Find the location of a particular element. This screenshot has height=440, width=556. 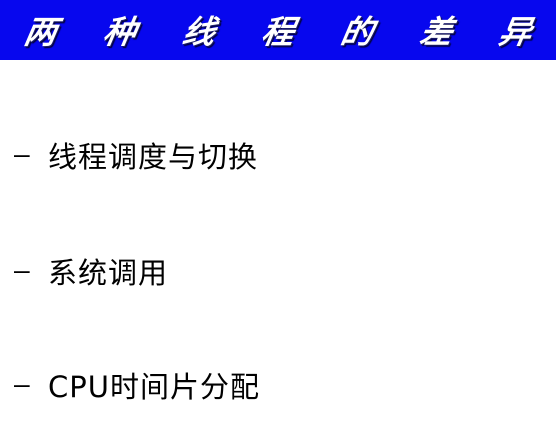

bullet-item-cpu-time-slice: – CPU时间片分配 is located at coordinates (137, 385).